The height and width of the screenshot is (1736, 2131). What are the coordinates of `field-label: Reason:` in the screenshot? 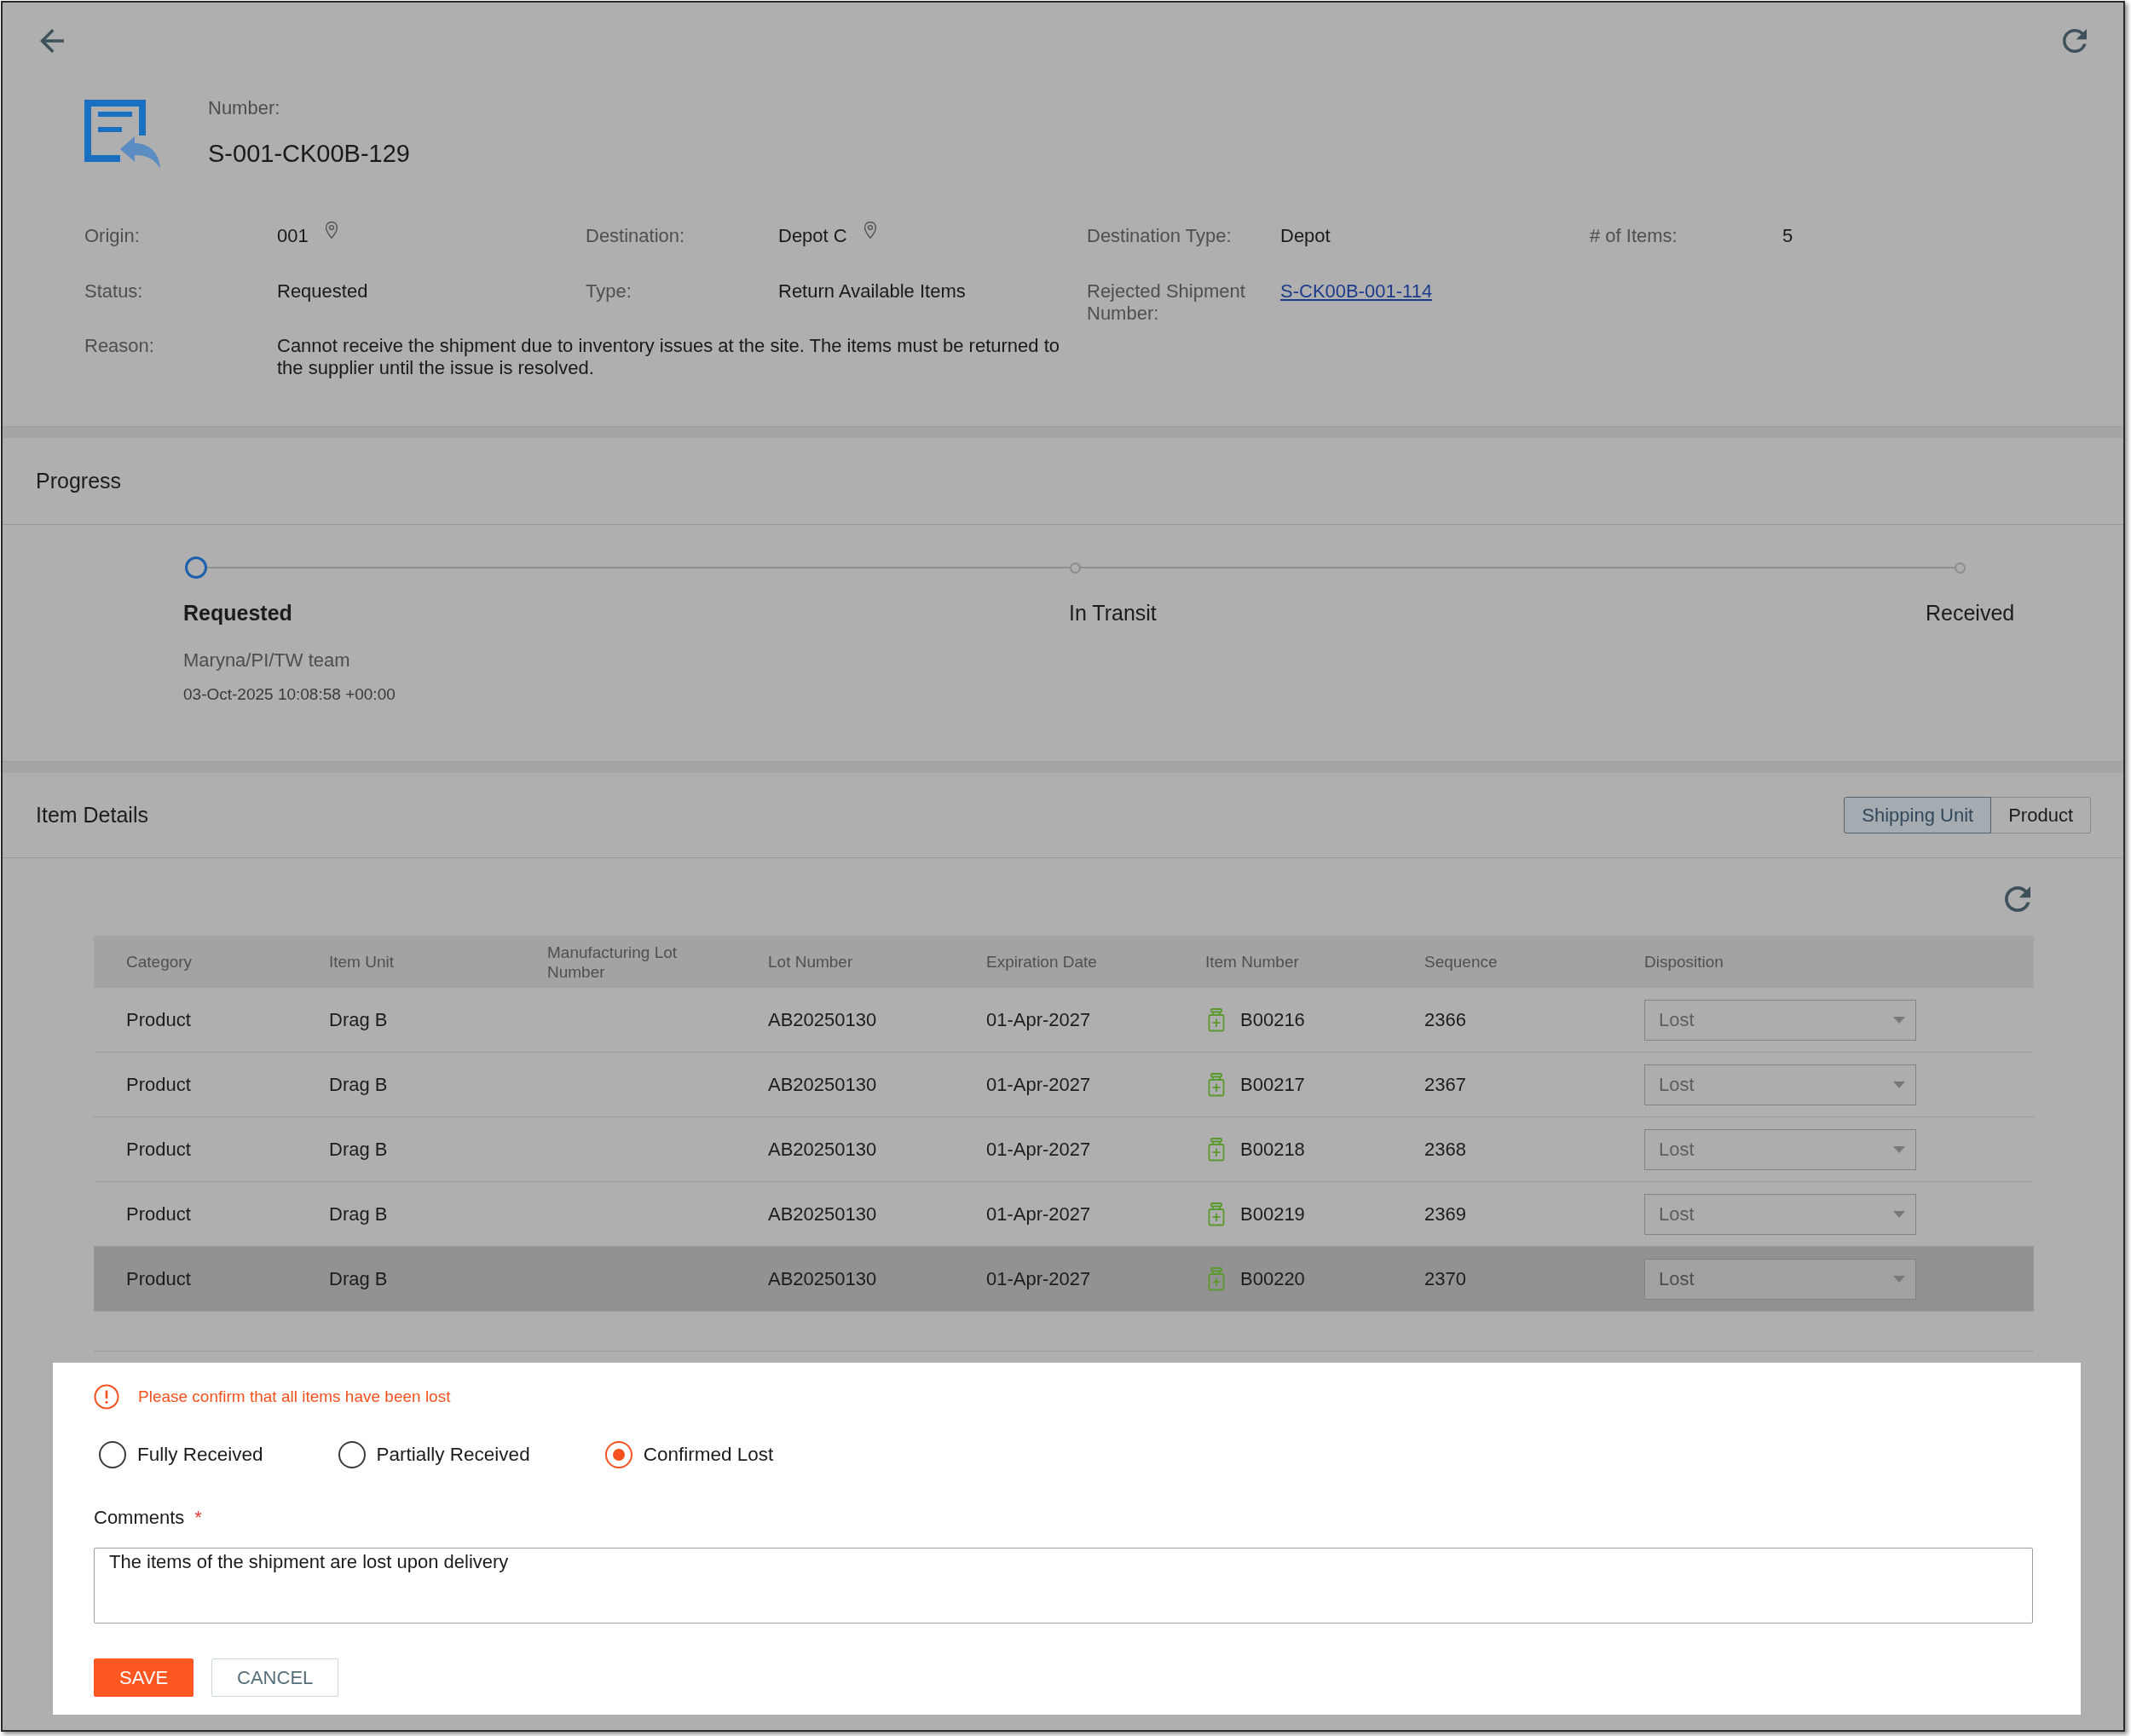 It's located at (120, 346).